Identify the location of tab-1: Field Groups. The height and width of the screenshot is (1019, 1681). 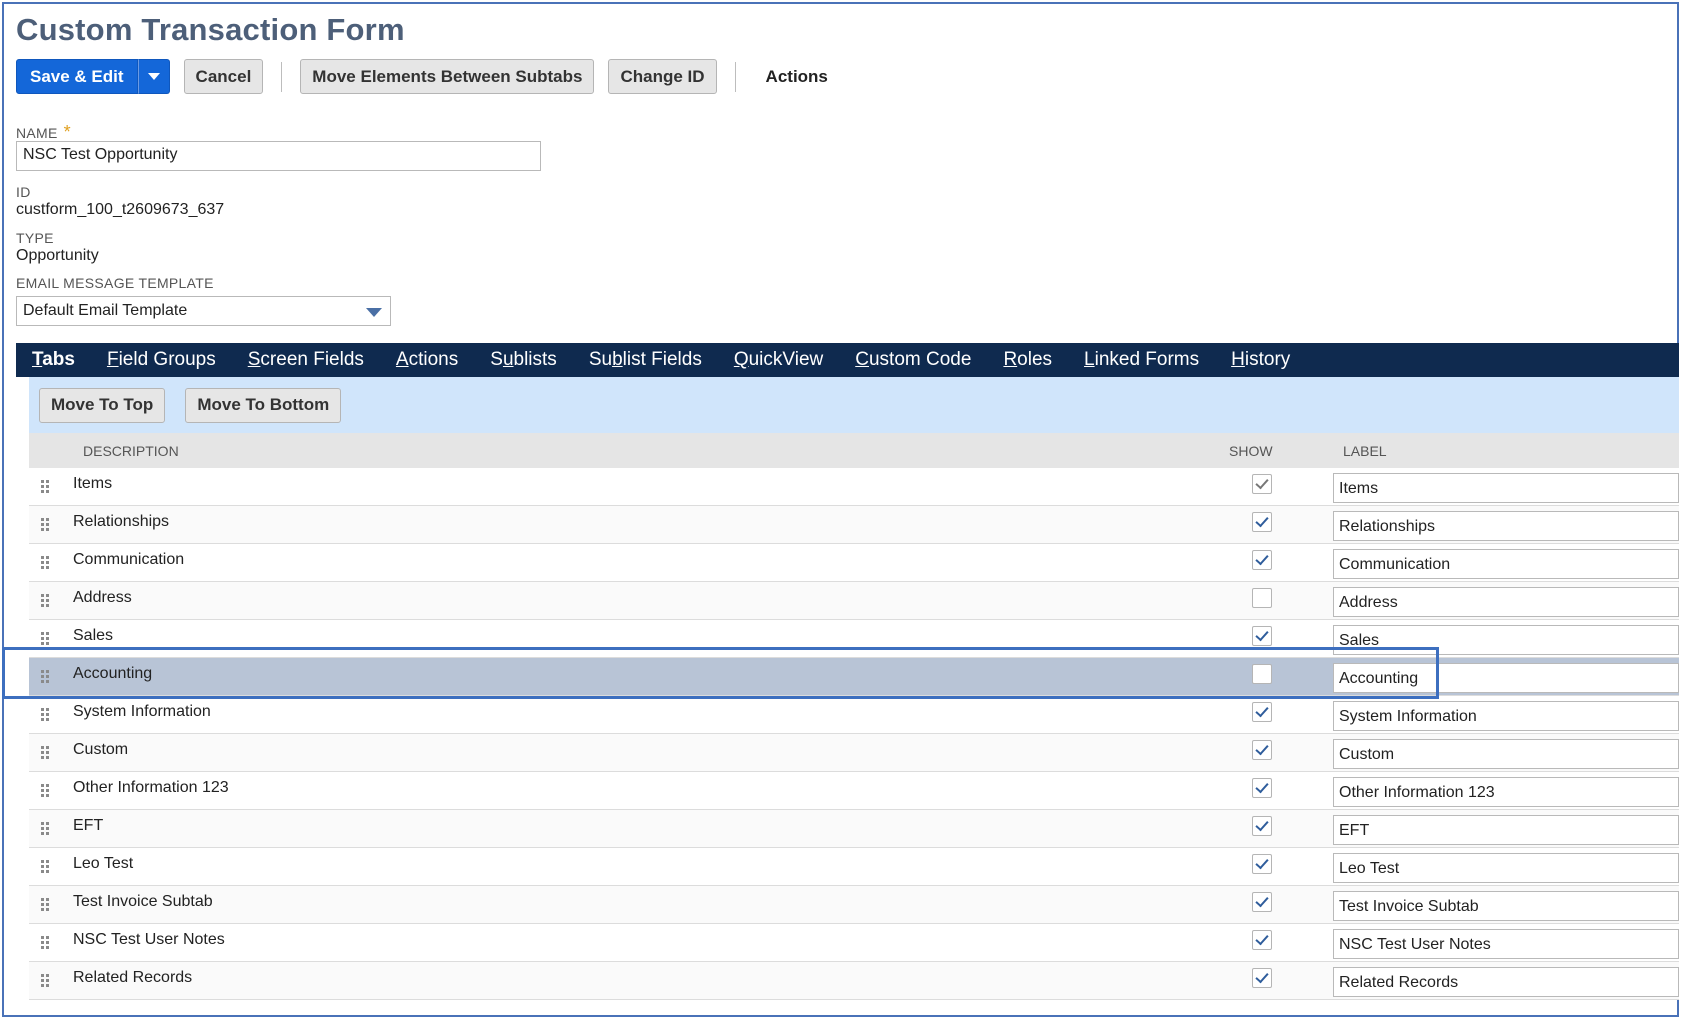
(161, 360).